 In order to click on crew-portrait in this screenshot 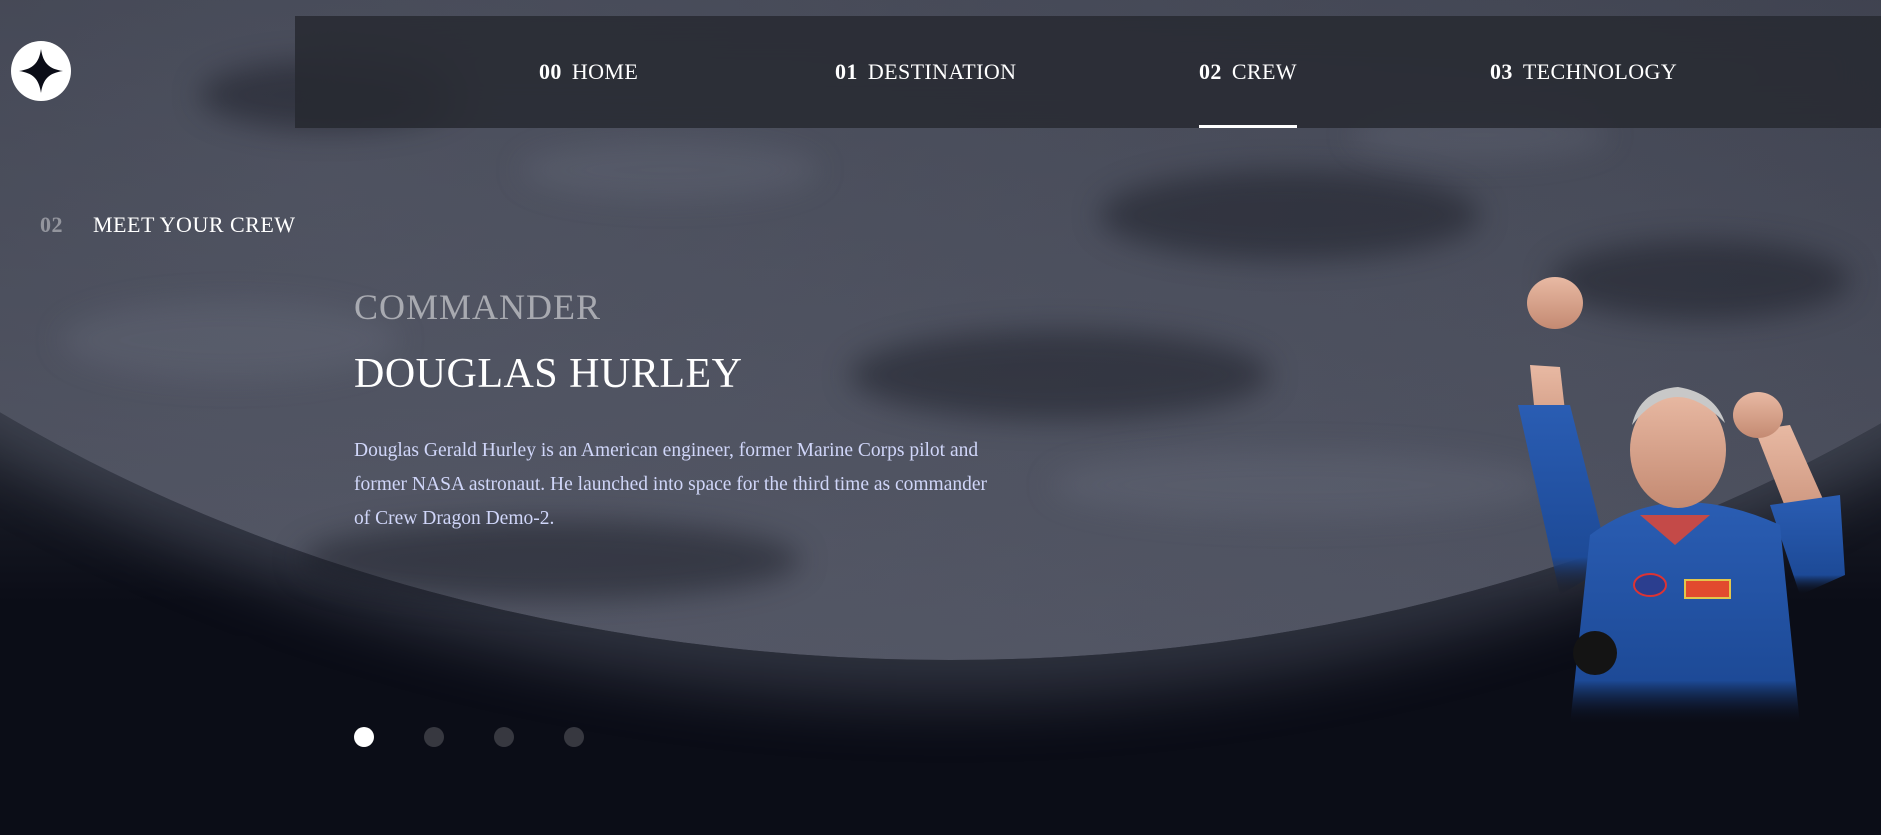, I will do `click(1681, 501)`.